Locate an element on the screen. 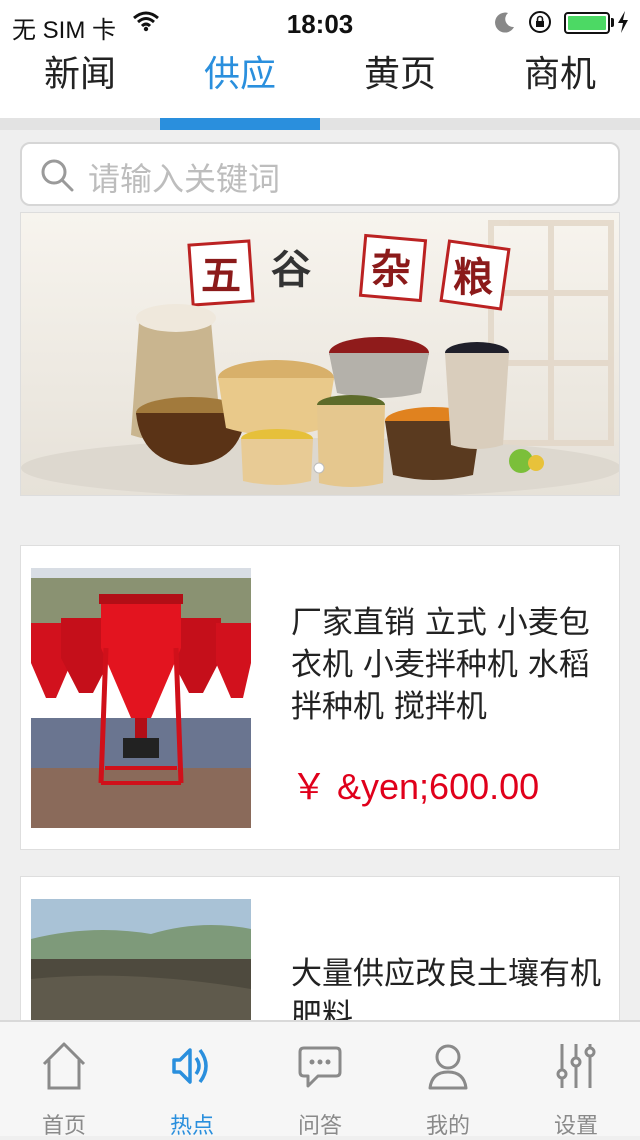 Image resolution: width=640 pixels, height=1140 pixels. nav-qa-label: 问答 is located at coordinates (319, 1126).